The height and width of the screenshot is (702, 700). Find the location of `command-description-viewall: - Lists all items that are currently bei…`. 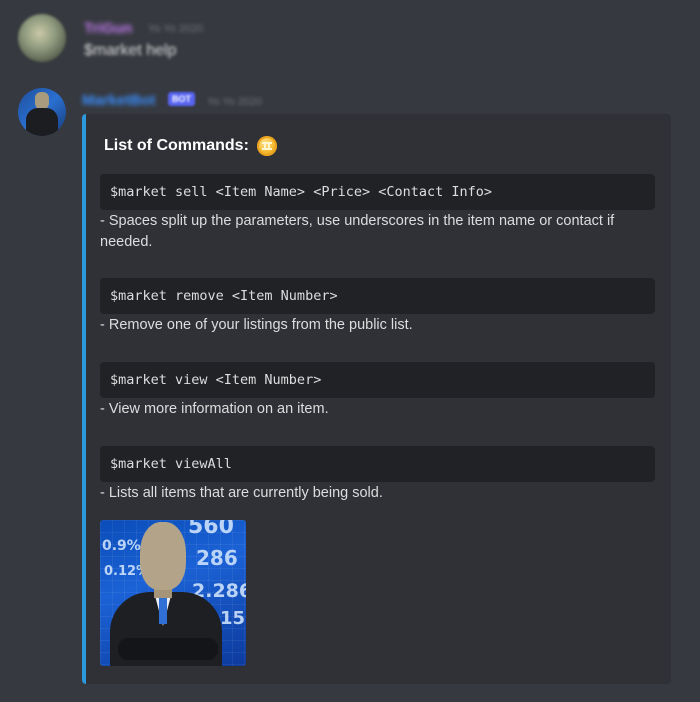

command-description-viewall: - Lists all items that are currently bei… is located at coordinates (241, 493).